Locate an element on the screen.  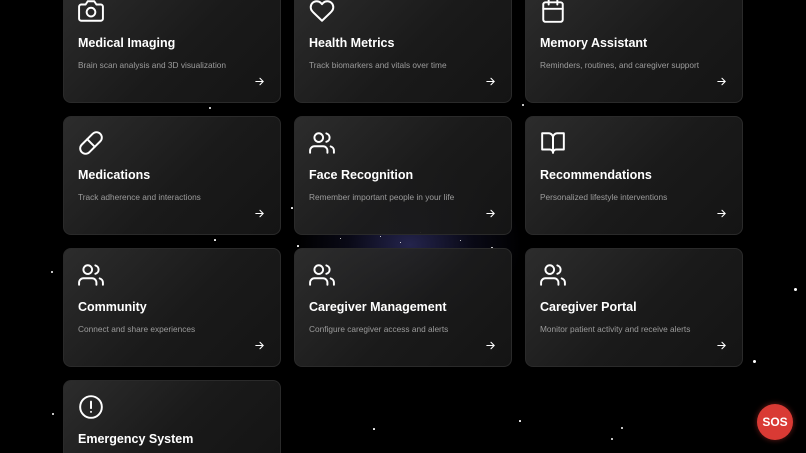
heart-icon is located at coordinates (322, 12).